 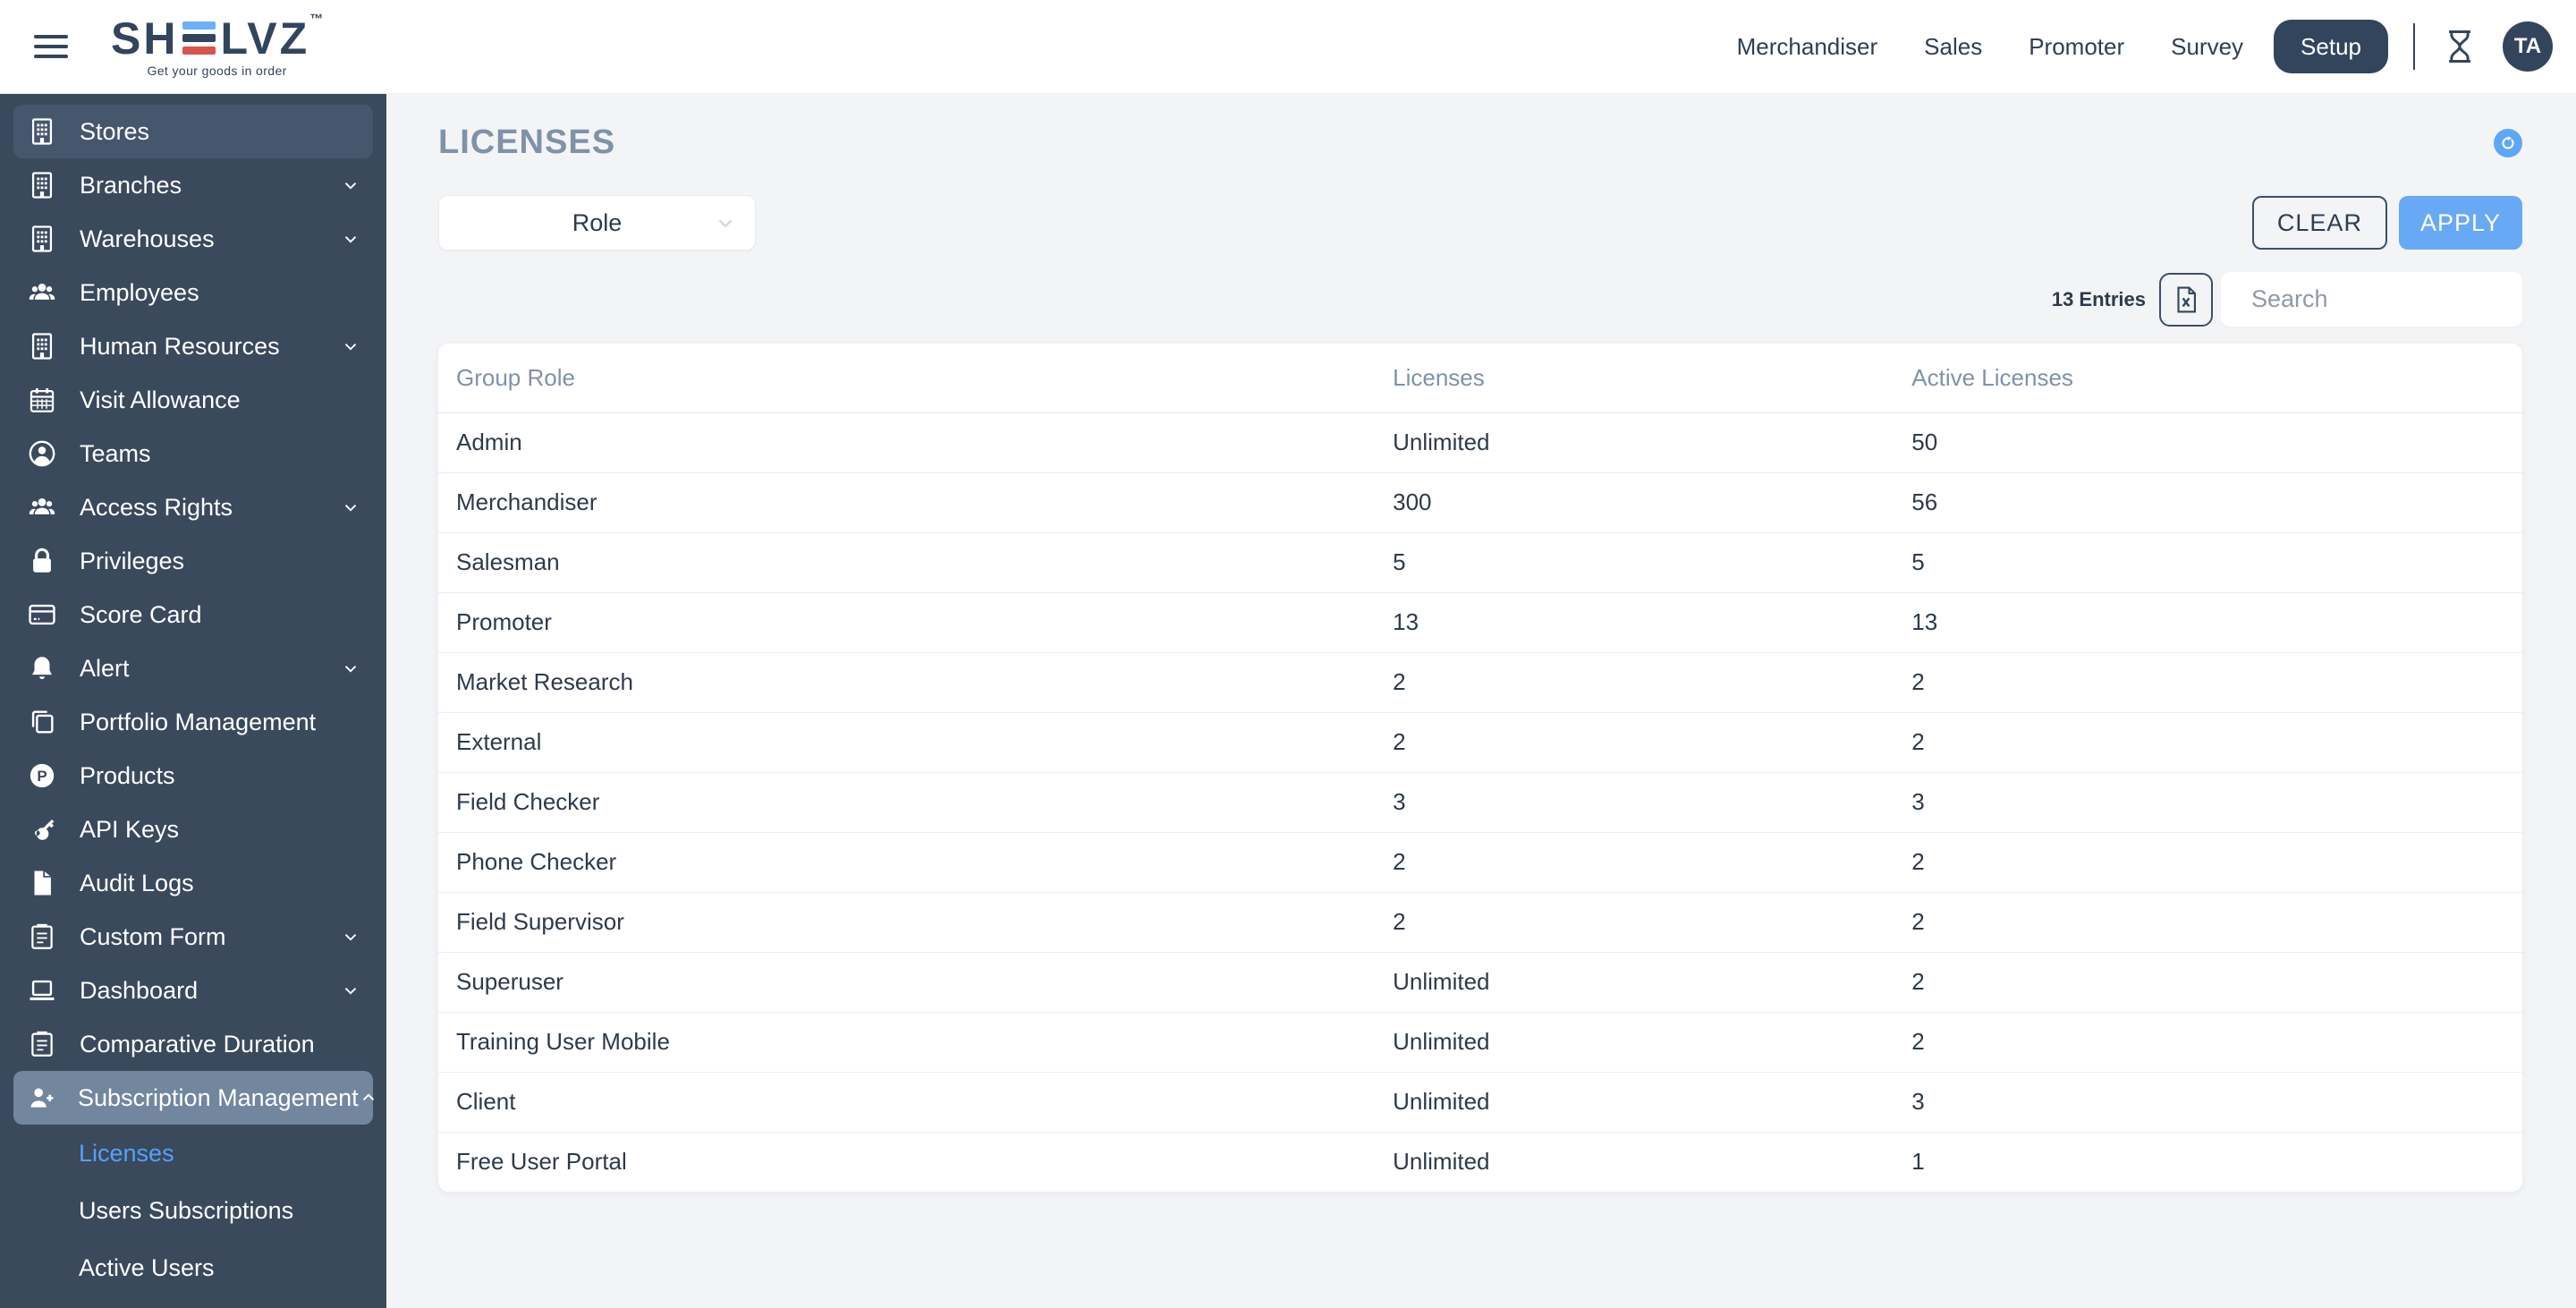 I want to click on sidebar-item-warehouses: Warehouses, so click(x=193, y=239).